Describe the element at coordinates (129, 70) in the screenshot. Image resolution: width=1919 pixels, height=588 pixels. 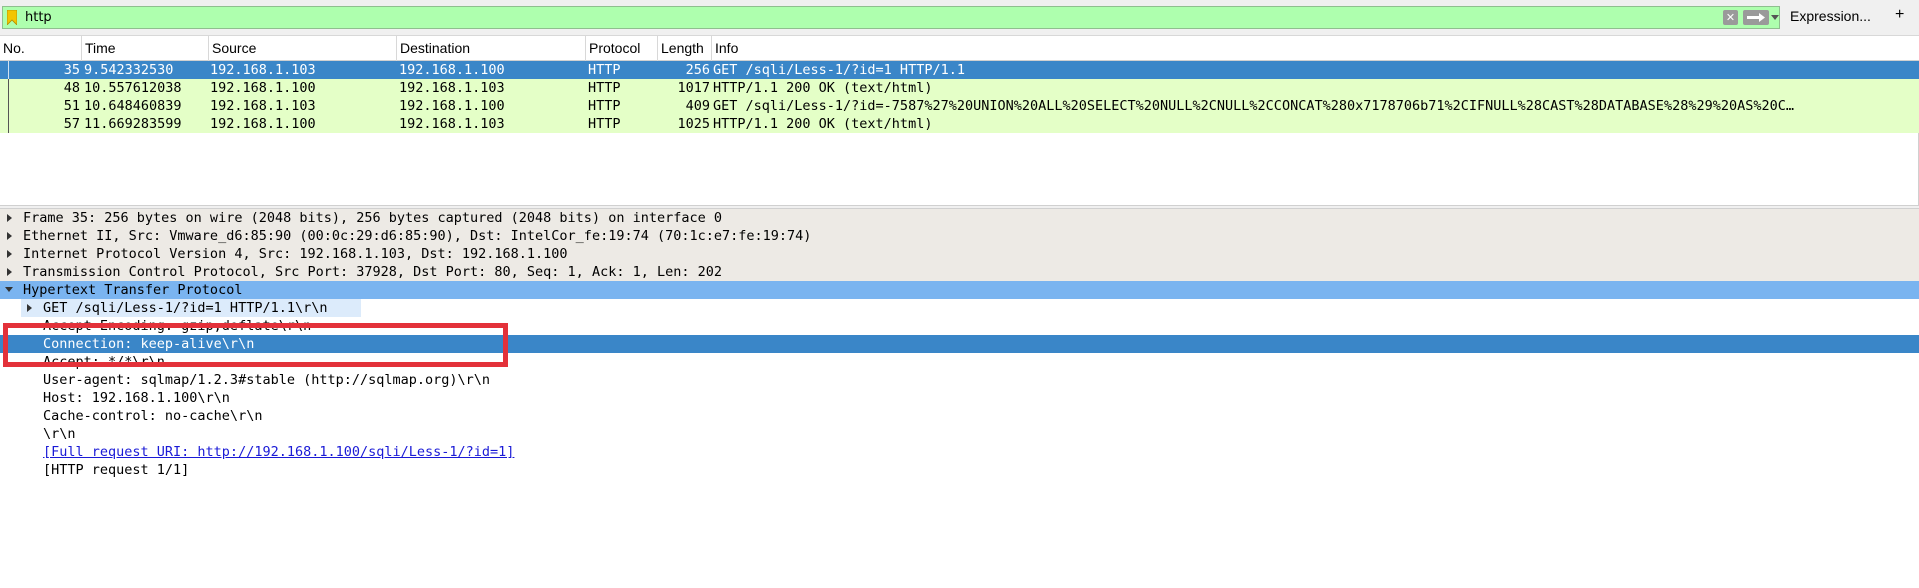
I see `packet-time: 9.542332530` at that location.